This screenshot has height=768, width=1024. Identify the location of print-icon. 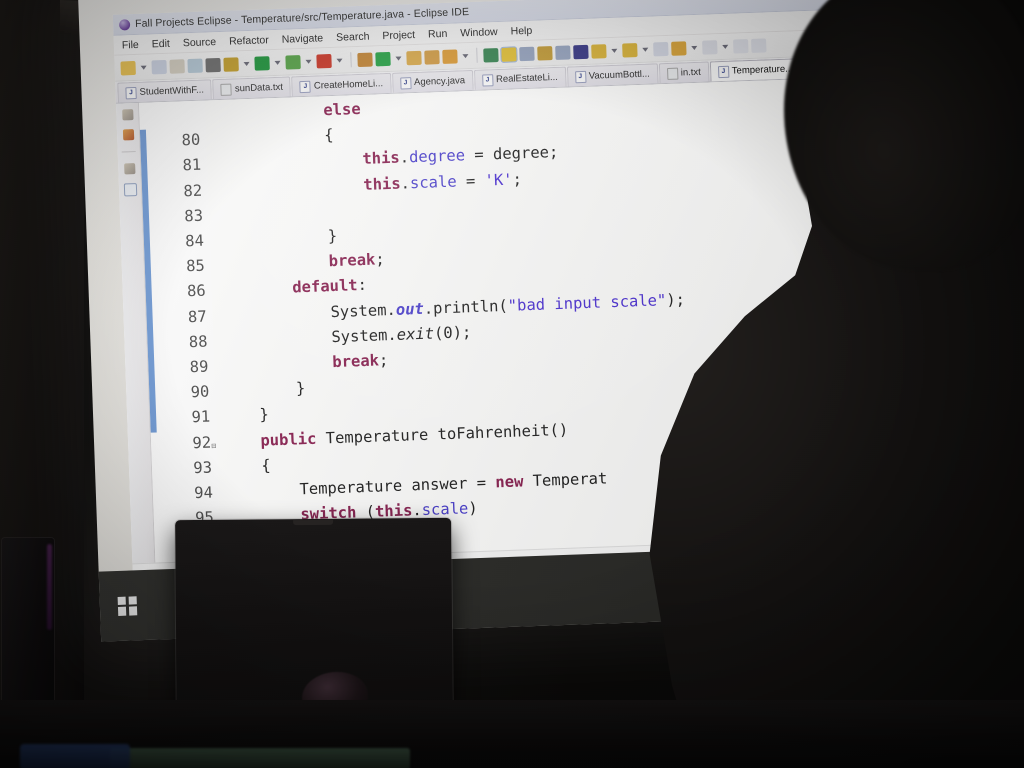
(195, 65).